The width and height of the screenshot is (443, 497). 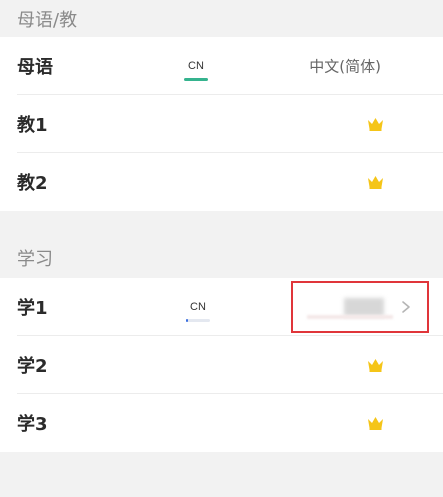 I want to click on section-title-learn: 学习, so click(x=35, y=259).